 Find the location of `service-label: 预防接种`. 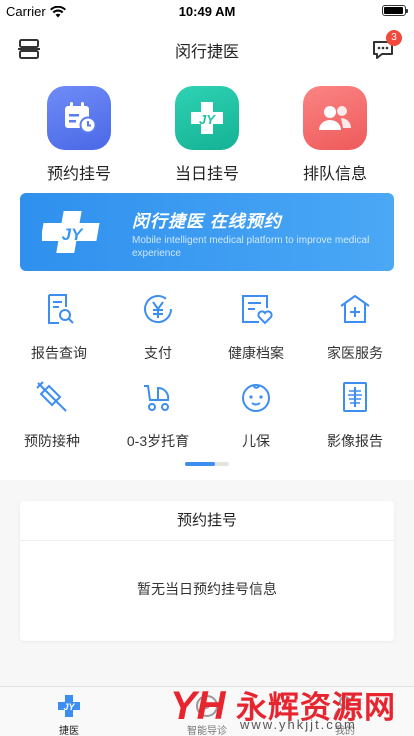

service-label: 预防接种 is located at coordinates (52, 441).